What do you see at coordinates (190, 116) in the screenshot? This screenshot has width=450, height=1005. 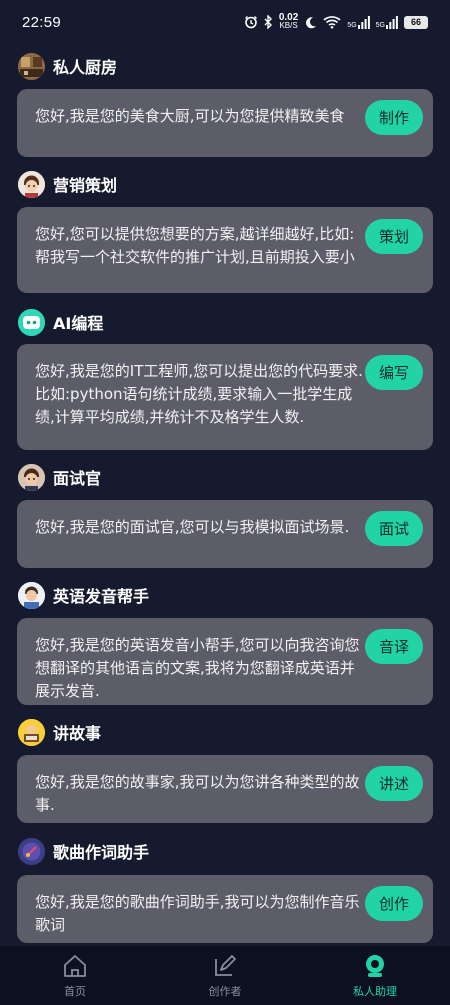 I see `assistant-description: 您好,我是您的美食大厨,可以为您提供精致美食` at bounding box center [190, 116].